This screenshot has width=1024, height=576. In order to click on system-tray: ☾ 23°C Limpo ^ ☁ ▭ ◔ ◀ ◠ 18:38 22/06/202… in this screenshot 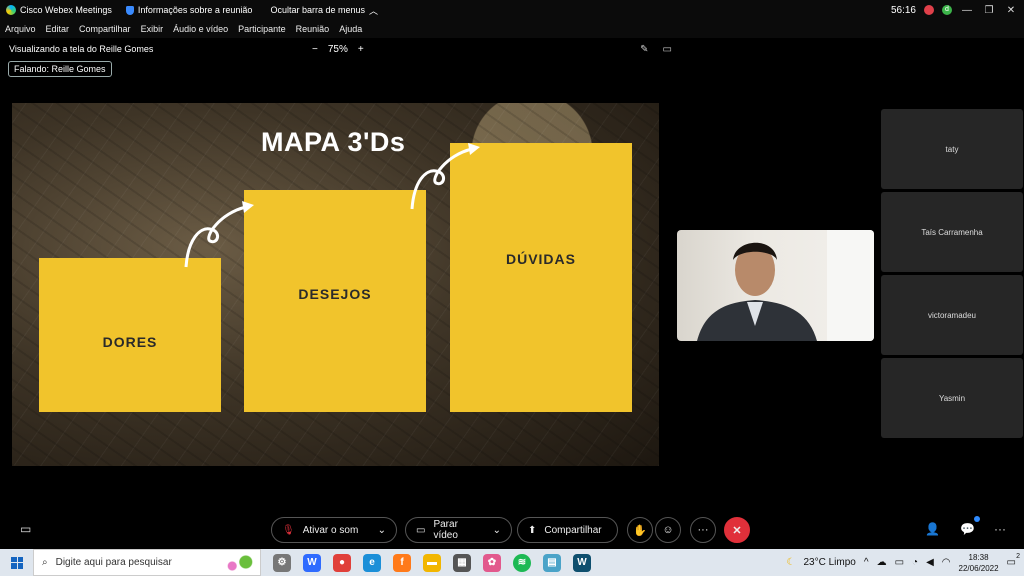, I will do `click(905, 562)`.